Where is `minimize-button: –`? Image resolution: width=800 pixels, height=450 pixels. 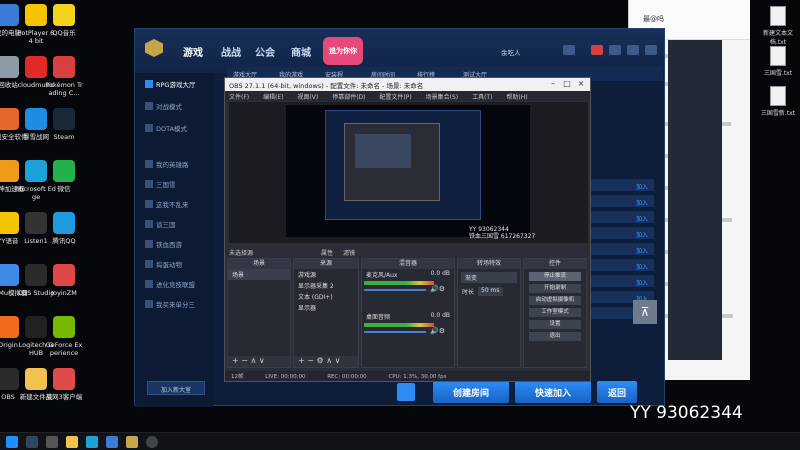
minimize-button: – is located at coordinates (553, 84).